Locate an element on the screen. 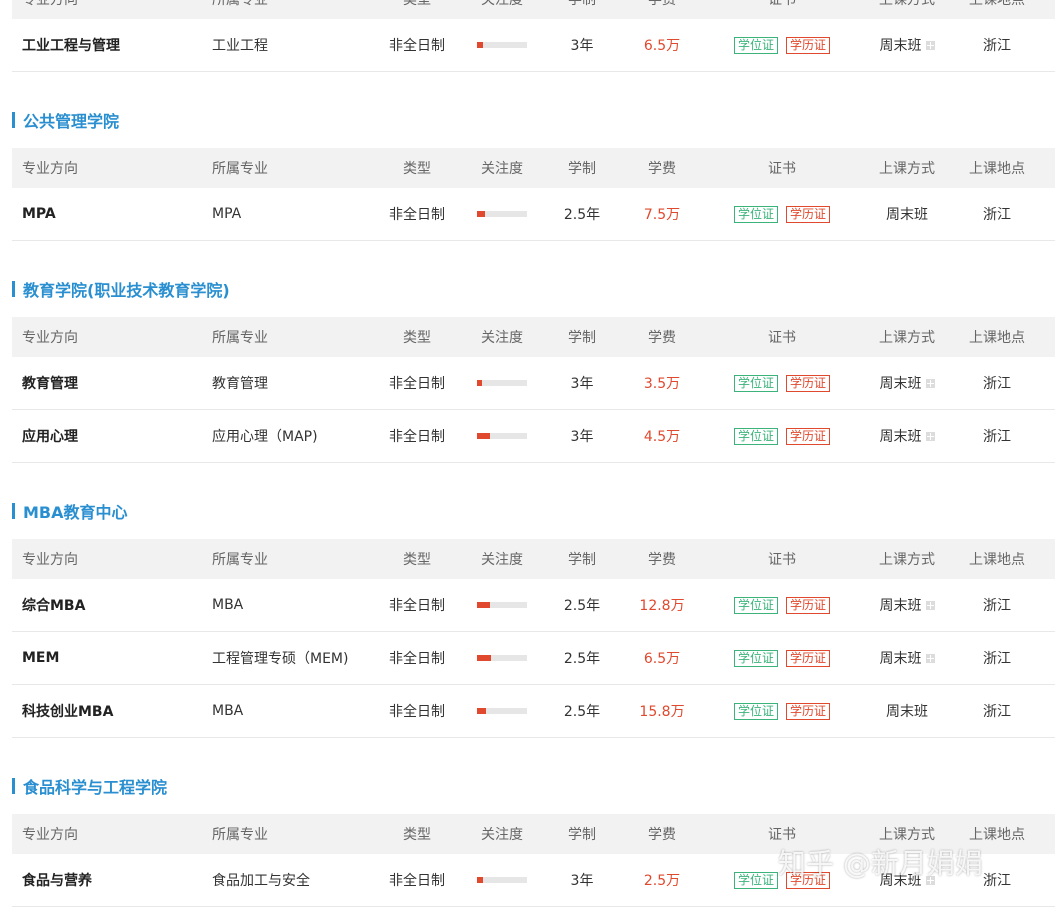 This screenshot has width=1058, height=908. section-title: 教育学院(职业技术教育学院) is located at coordinates (121, 289).